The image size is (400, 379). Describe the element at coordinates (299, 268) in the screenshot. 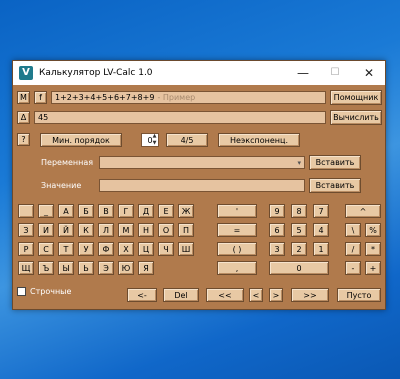

I see `digit-zero-key: 0` at that location.